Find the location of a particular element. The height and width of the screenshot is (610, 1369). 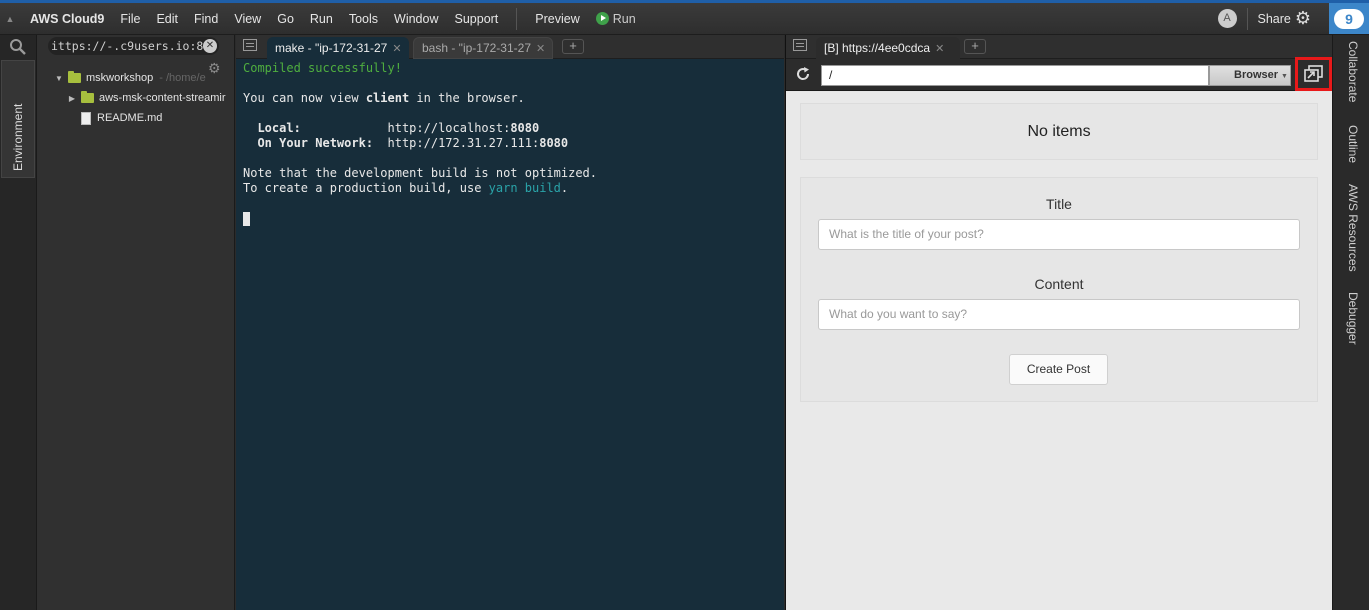

menu-window: Window is located at coordinates (416, 19).